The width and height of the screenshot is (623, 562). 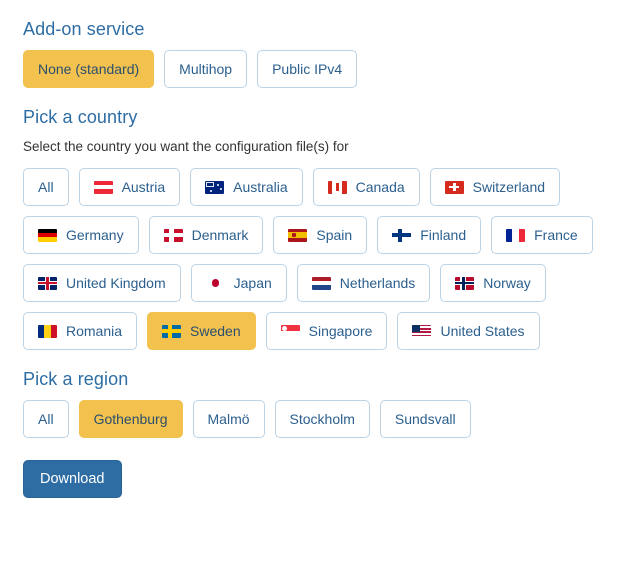 I want to click on download-section: Download, so click(x=323, y=479).